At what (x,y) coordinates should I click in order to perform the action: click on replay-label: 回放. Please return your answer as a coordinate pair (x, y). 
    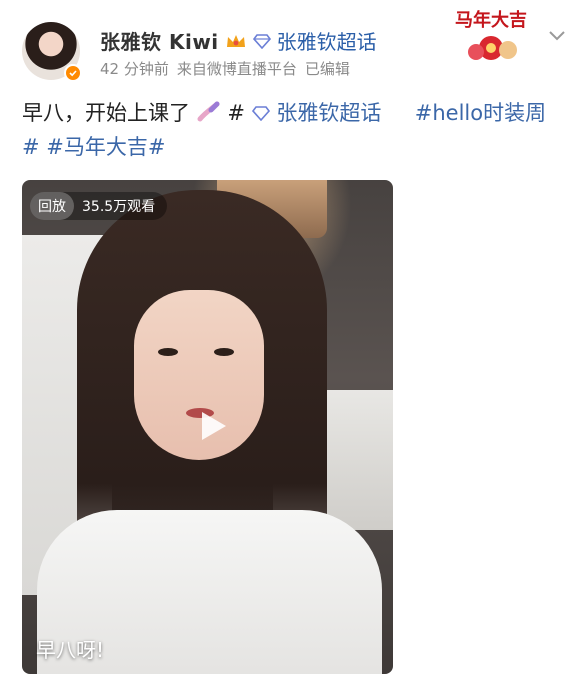
    Looking at the image, I should click on (52, 206).